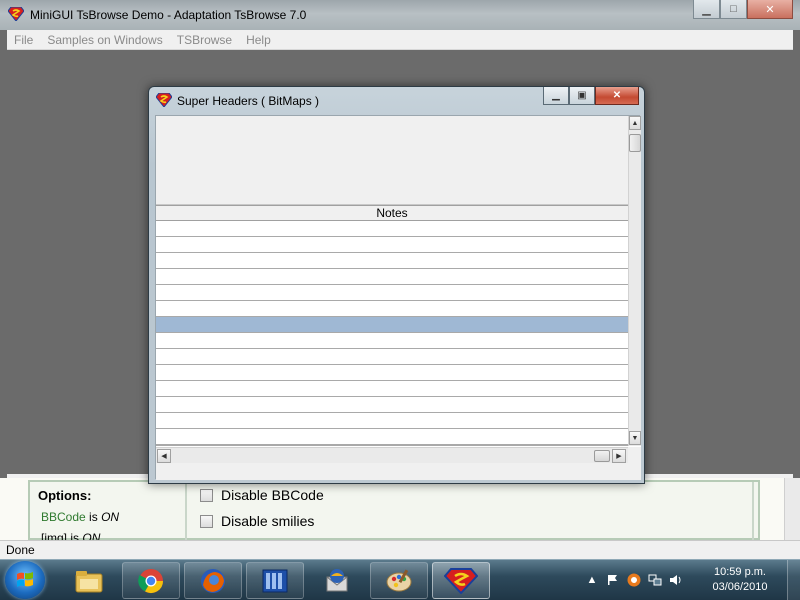 The height and width of the screenshot is (600, 800). Describe the element at coordinates (392, 160) in the screenshot. I see `super-header-bitmap-area` at that location.